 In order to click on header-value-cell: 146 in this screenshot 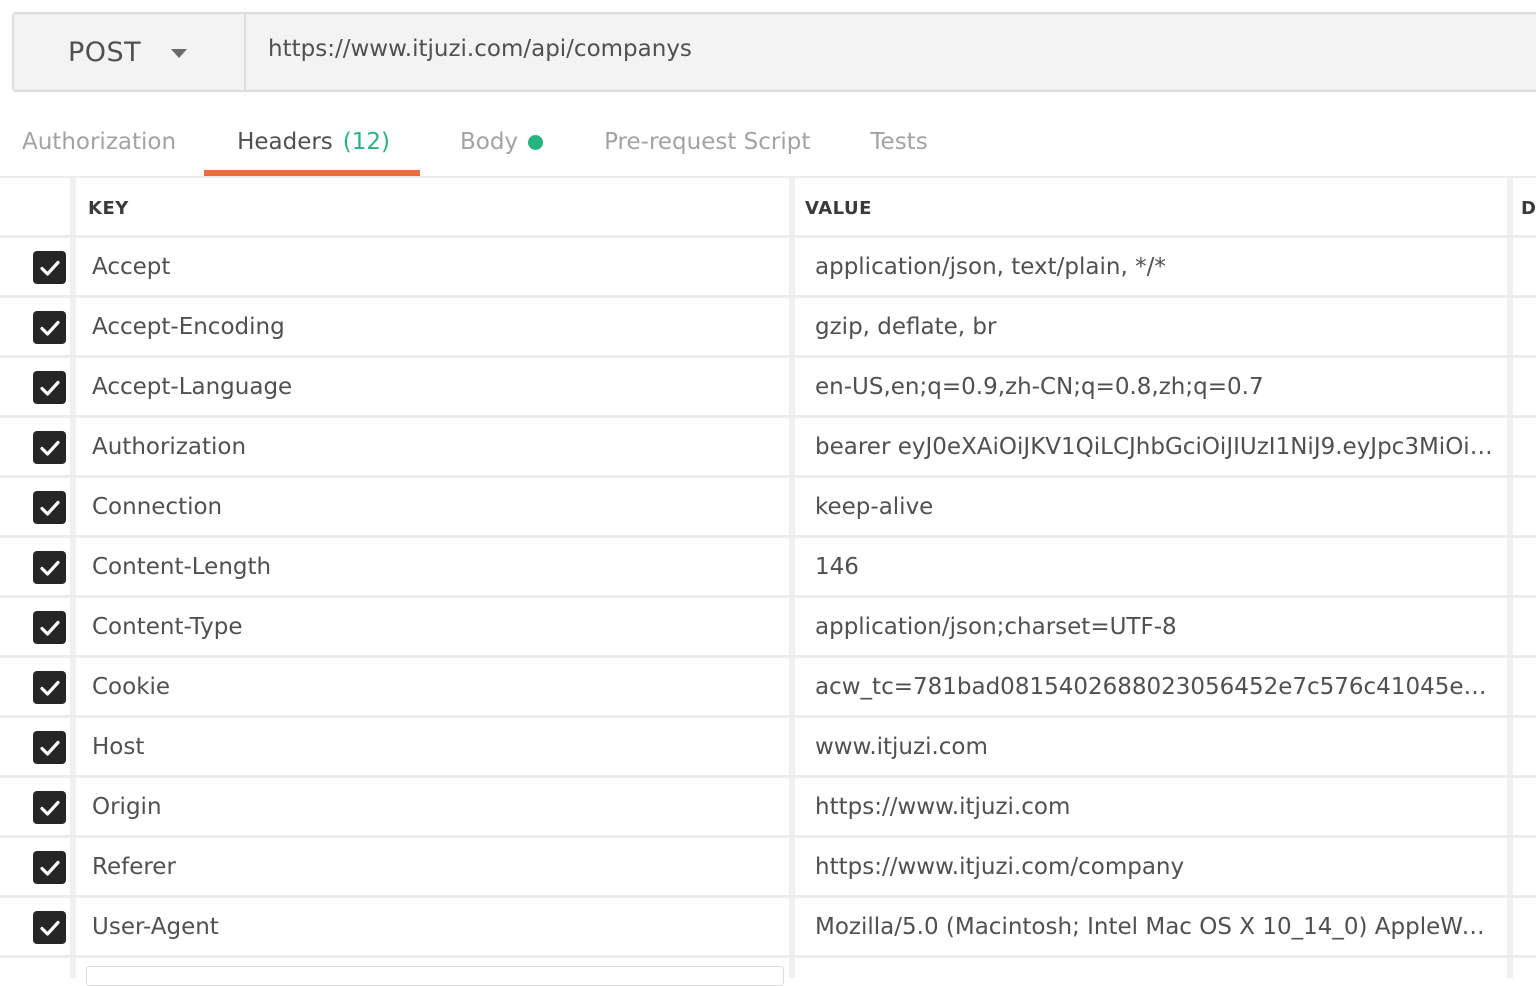, I will do `click(1155, 566)`.